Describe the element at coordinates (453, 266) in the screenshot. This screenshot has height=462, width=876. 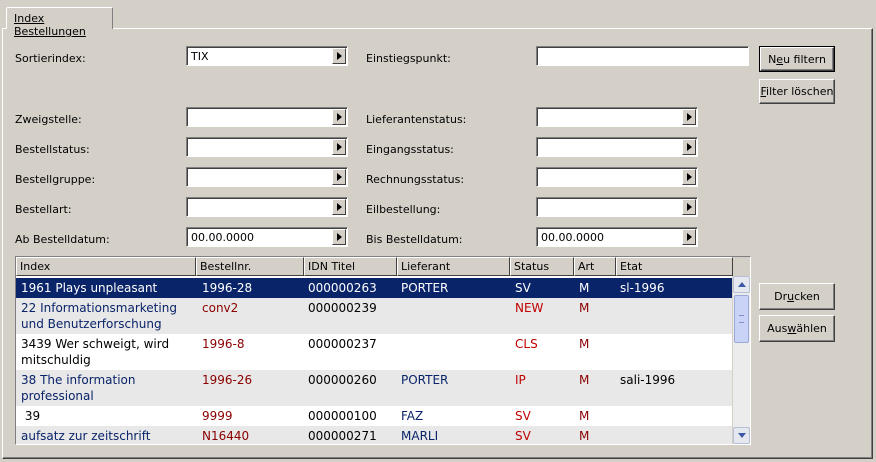
I see `column-header-lieferant: Lieferant` at that location.